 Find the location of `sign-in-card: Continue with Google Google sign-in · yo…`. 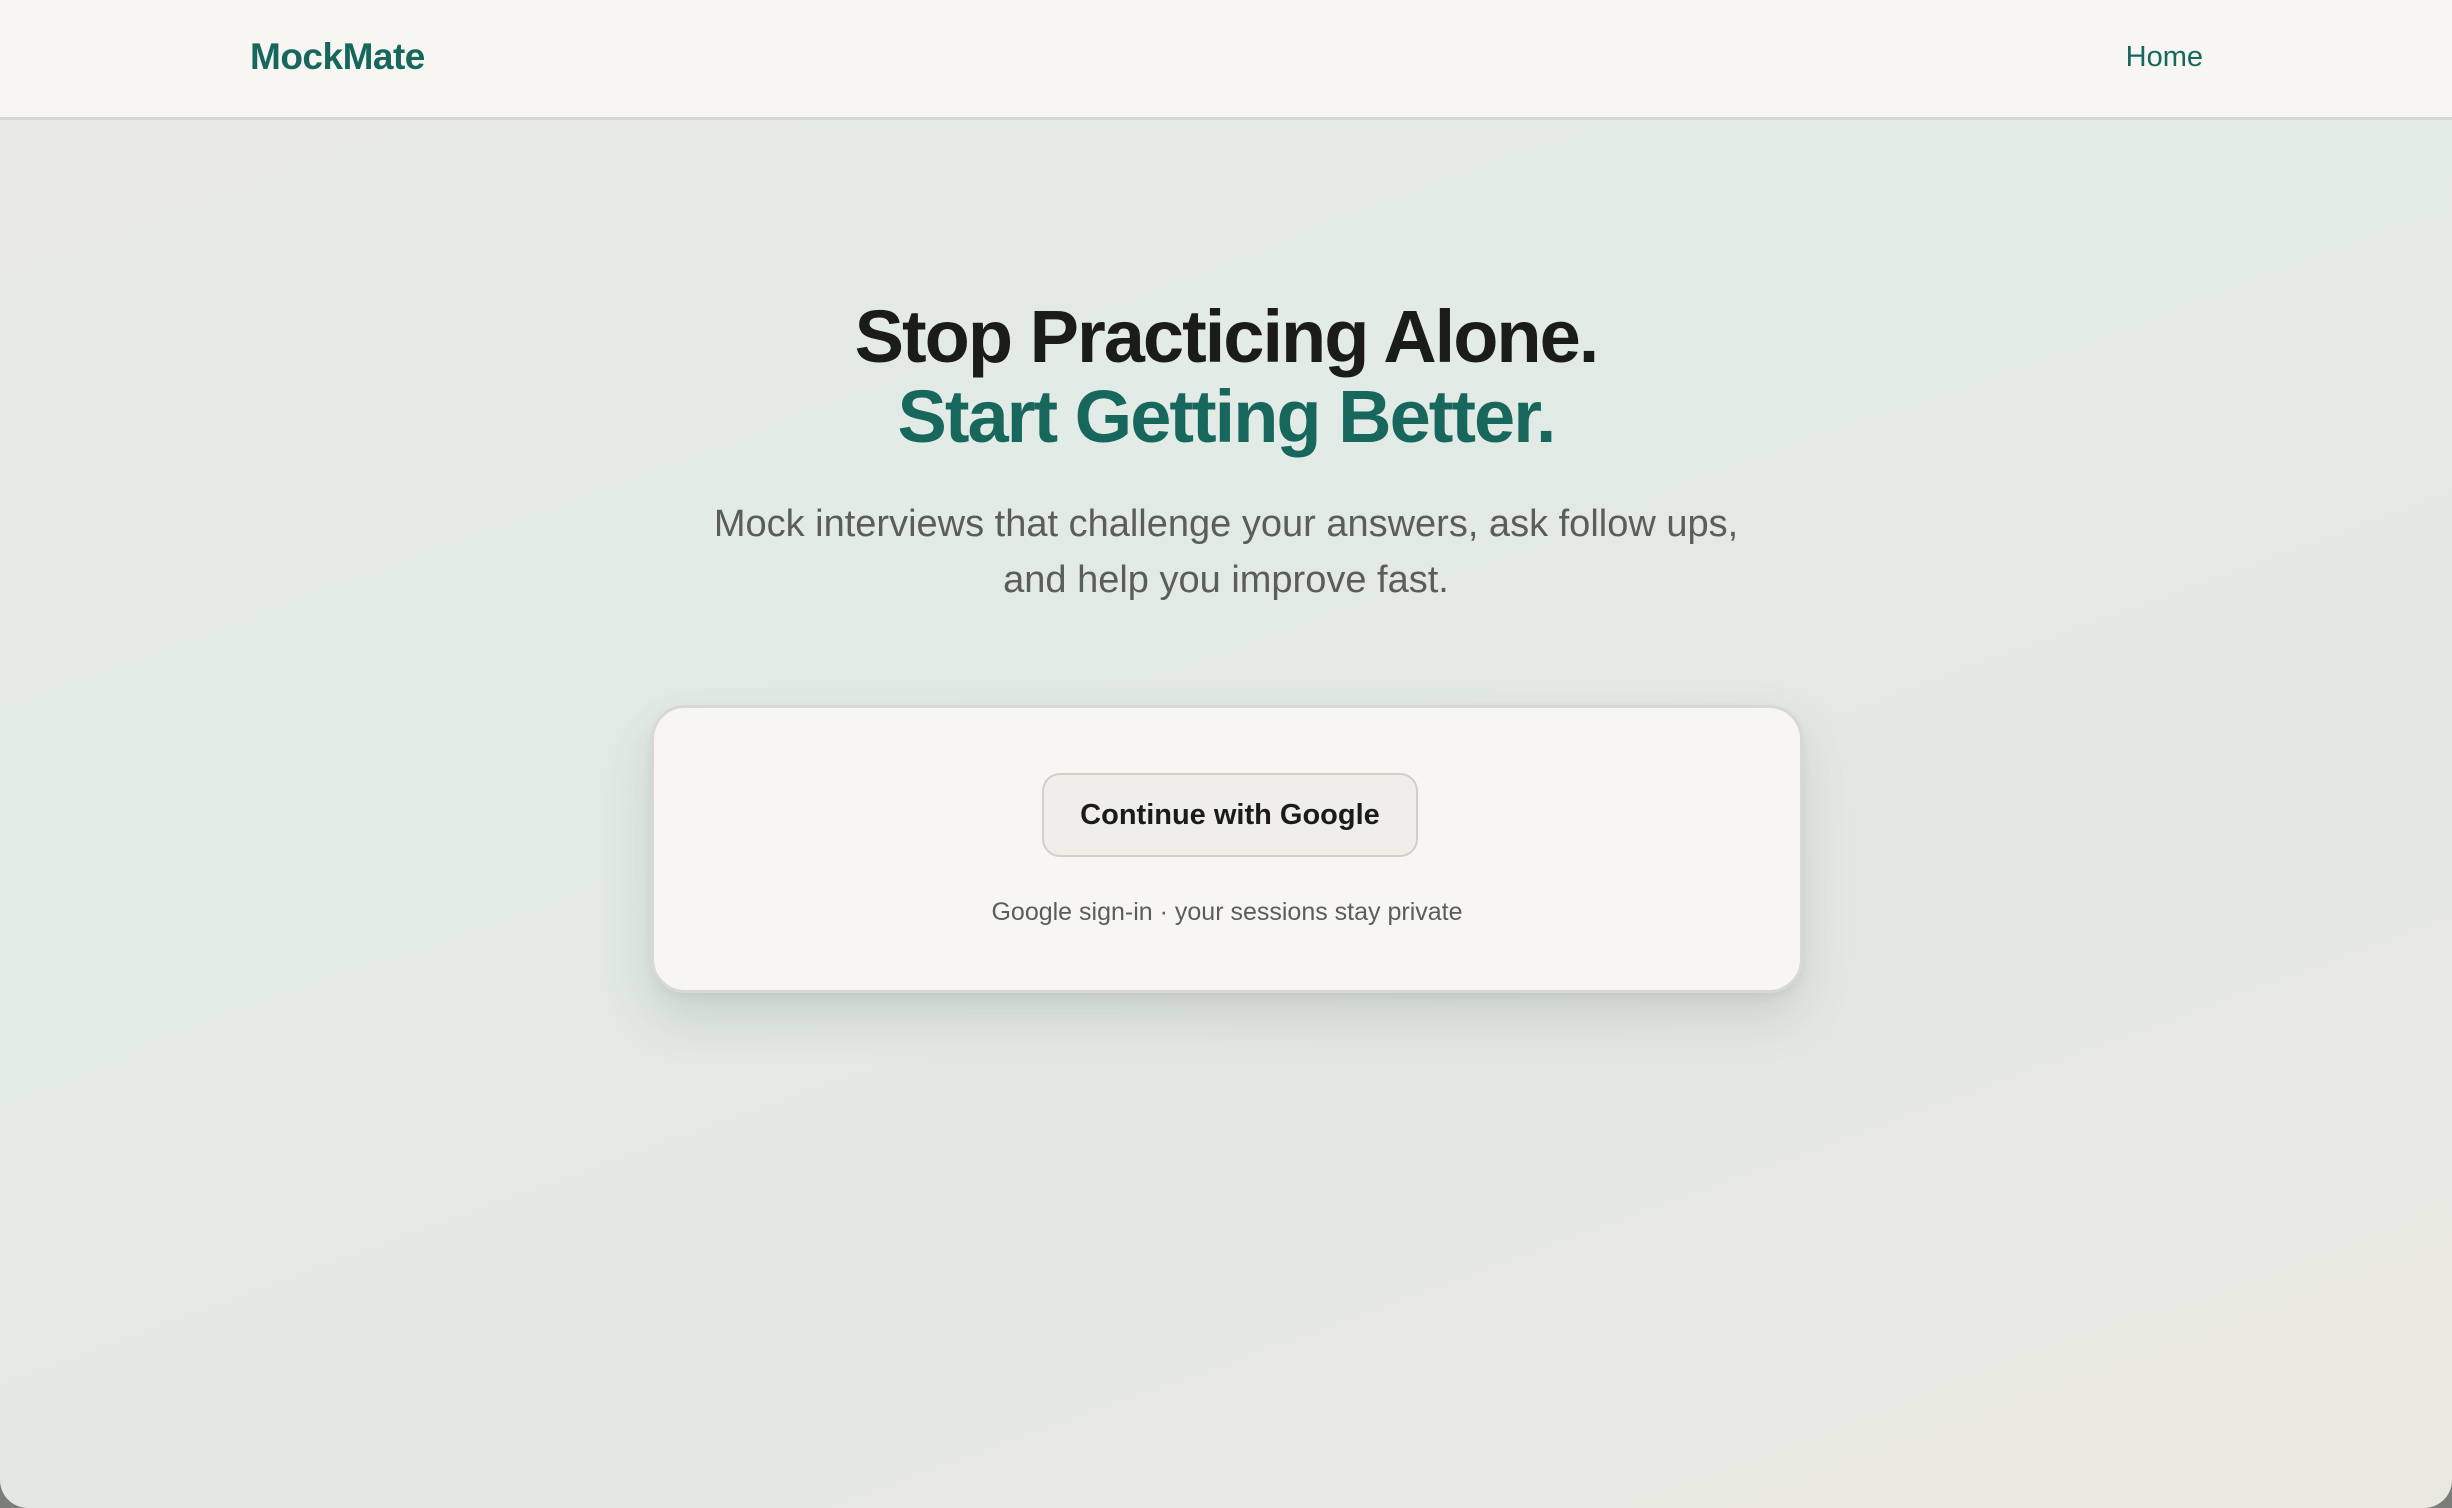

sign-in-card: Continue with Google Google sign-in · yo… is located at coordinates (1227, 849).